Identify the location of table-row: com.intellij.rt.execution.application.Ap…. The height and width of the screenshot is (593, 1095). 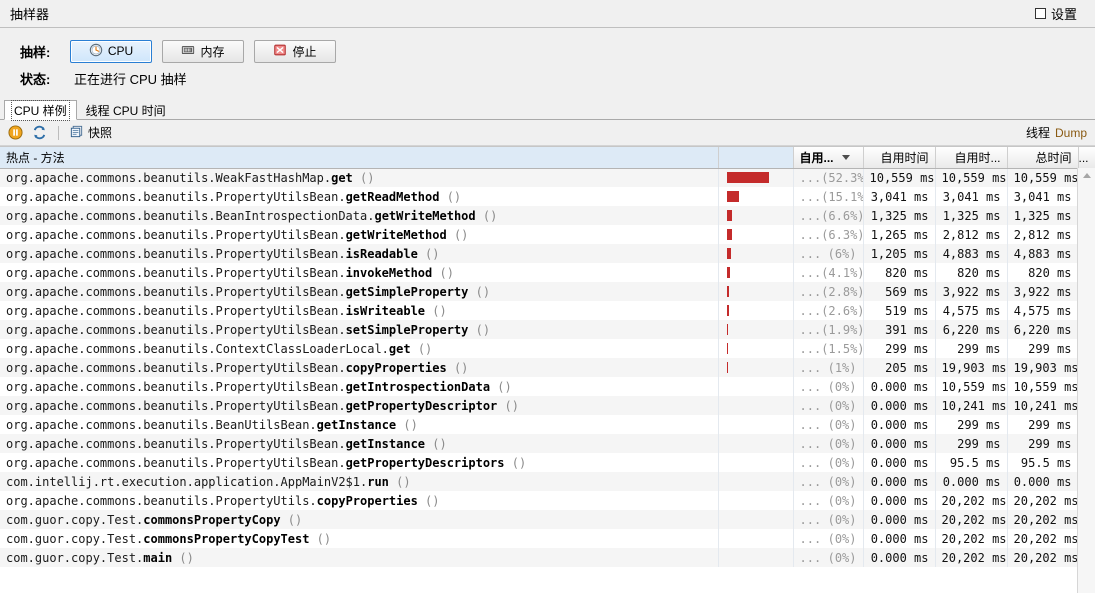
(547, 481).